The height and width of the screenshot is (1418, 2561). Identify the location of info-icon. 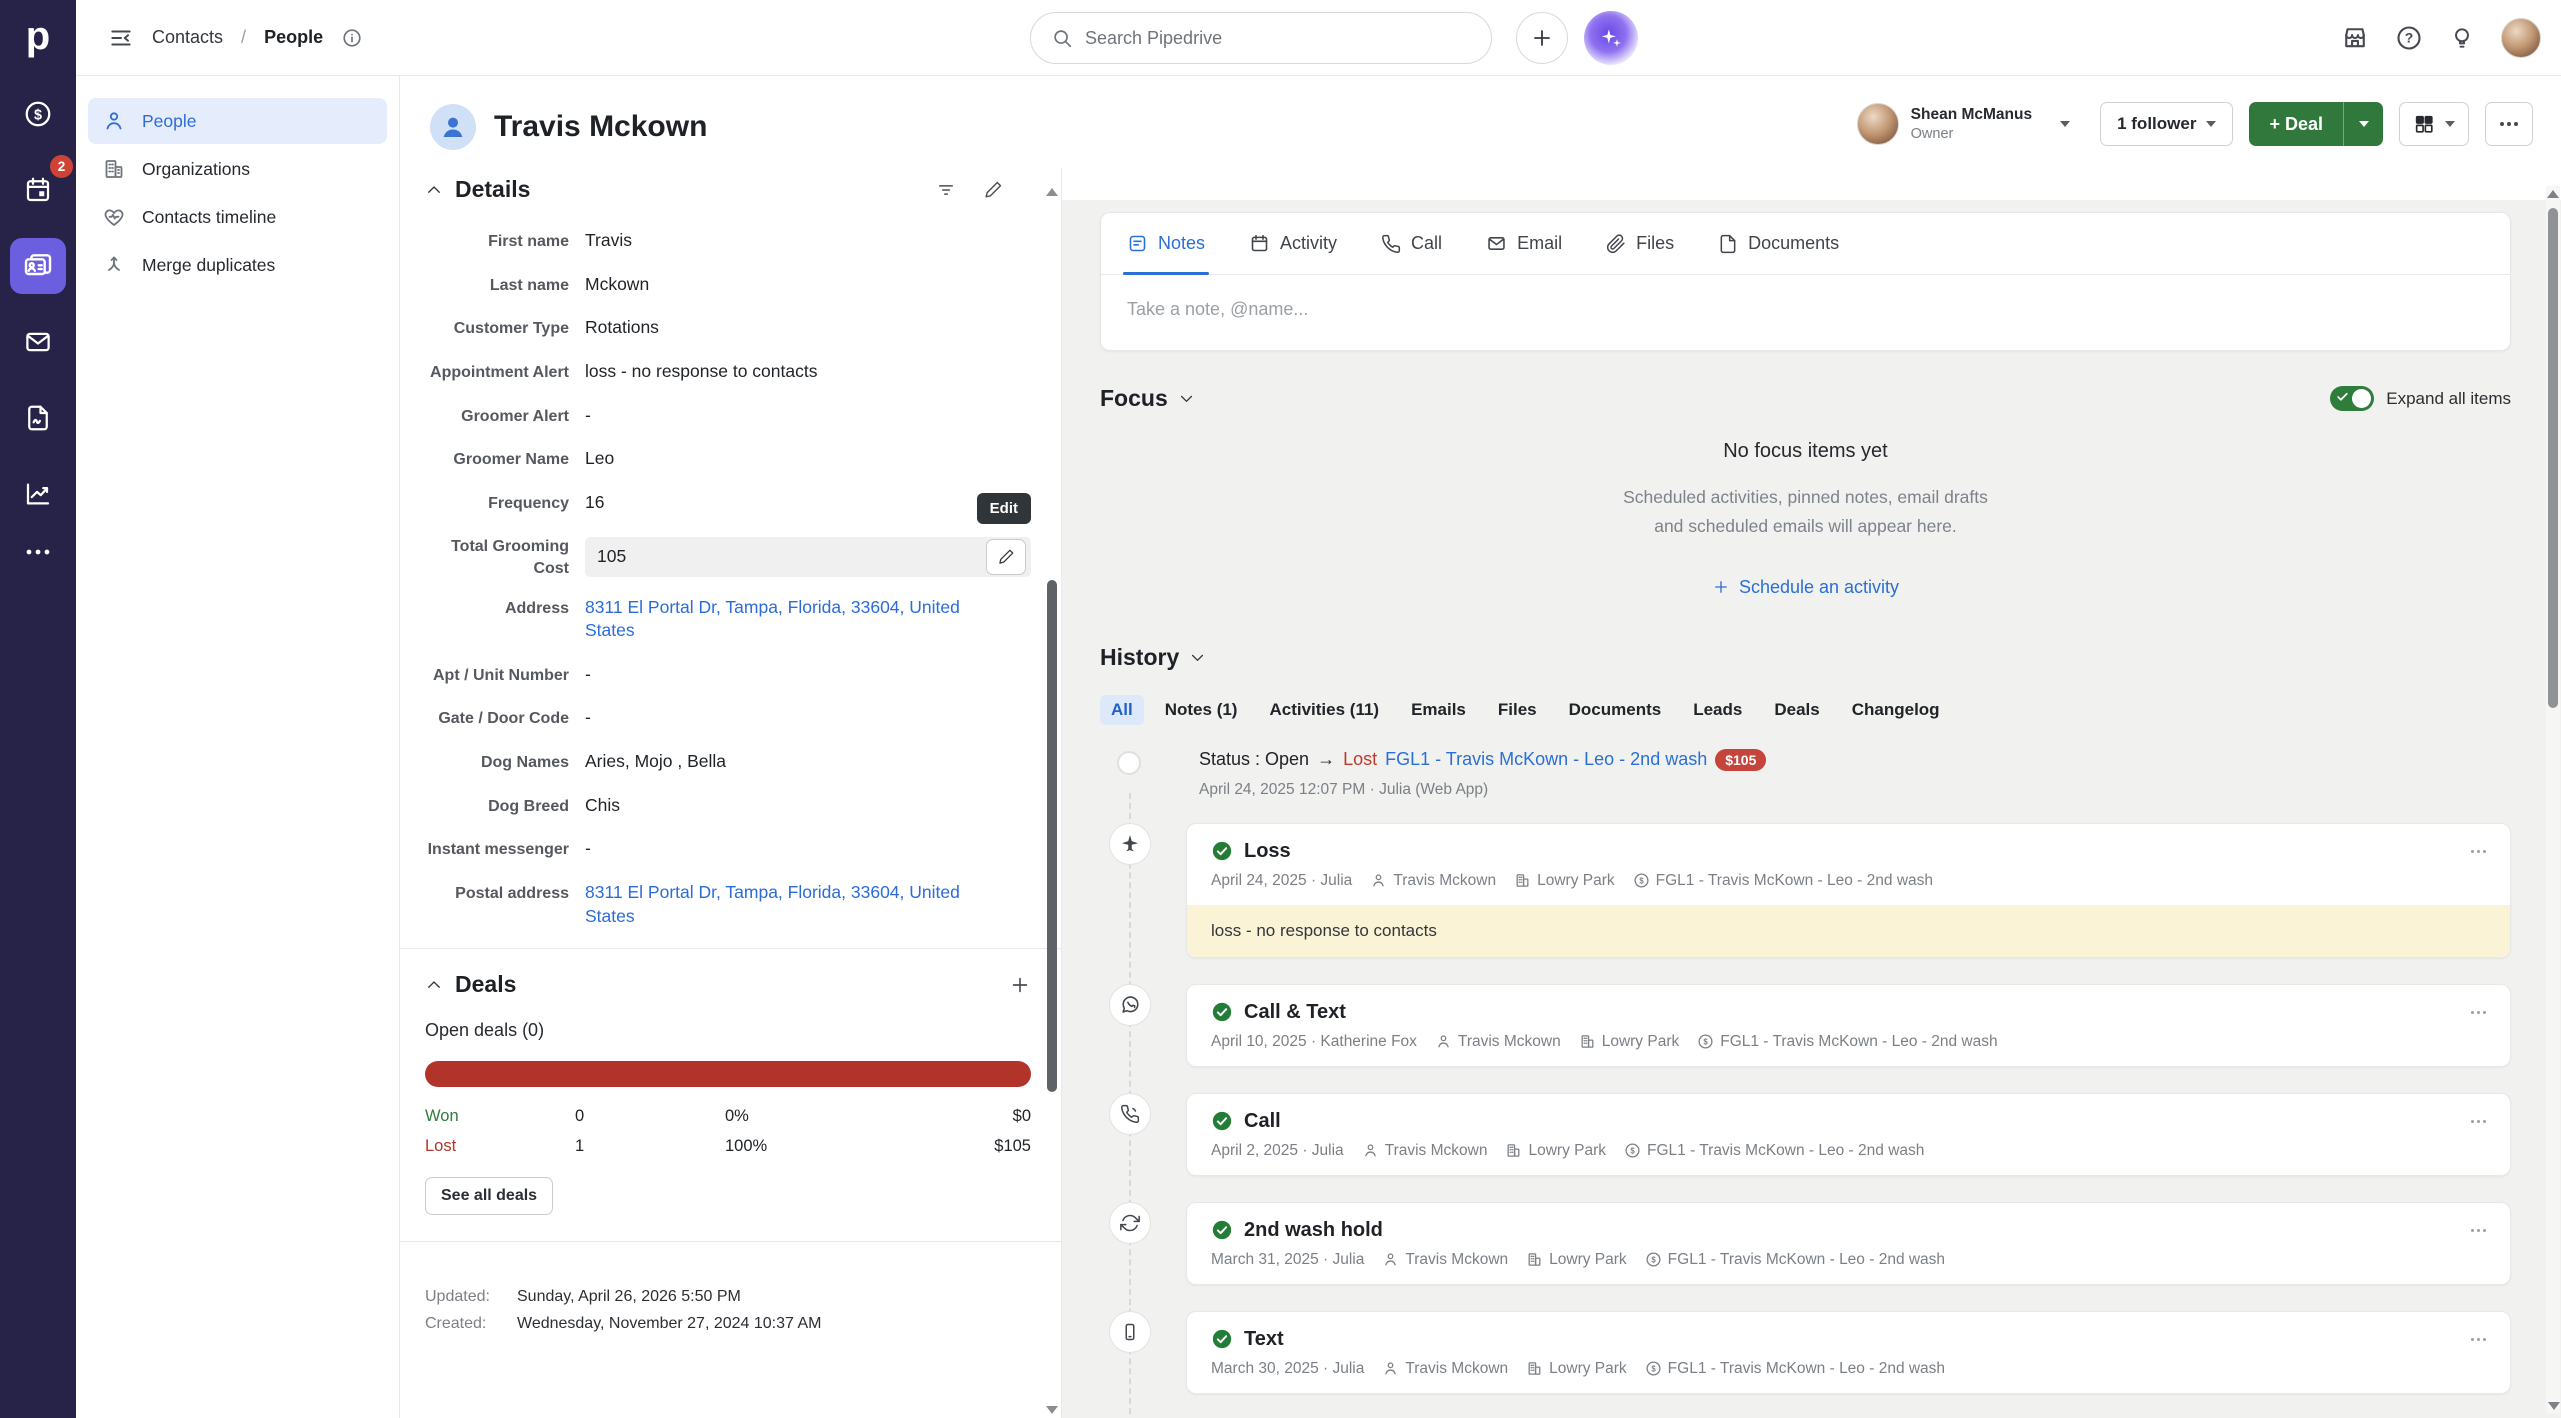
(352, 38).